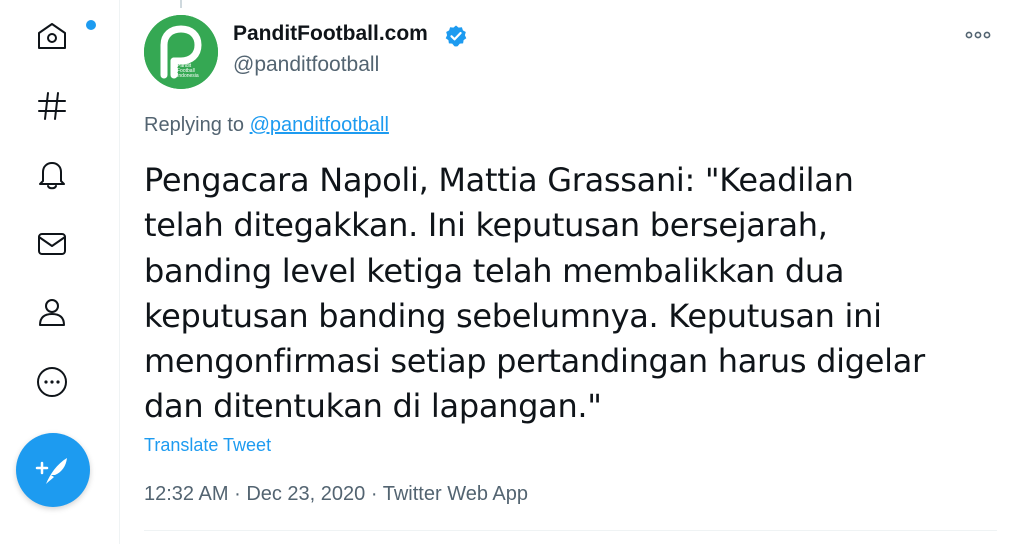 The image size is (1028, 544). I want to click on profile-icon, so click(52, 312).